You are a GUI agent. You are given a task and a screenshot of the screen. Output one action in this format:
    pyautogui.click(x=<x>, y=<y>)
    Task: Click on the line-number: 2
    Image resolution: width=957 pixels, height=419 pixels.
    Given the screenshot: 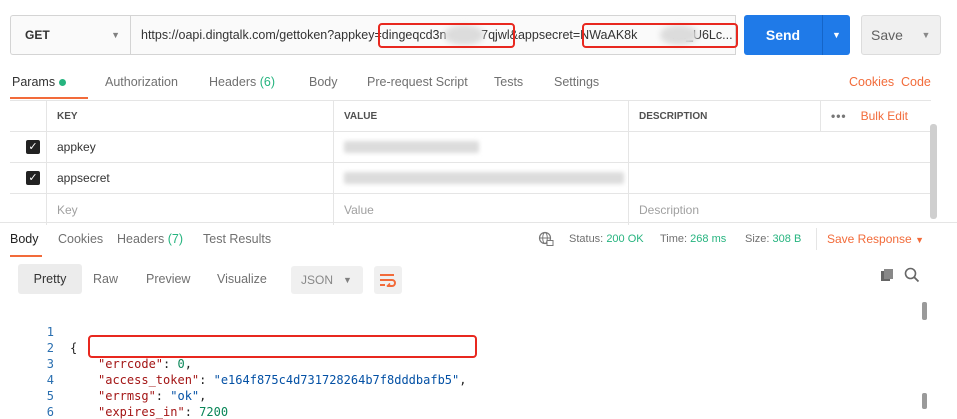 What is the action you would take?
    pyautogui.click(x=50, y=348)
    